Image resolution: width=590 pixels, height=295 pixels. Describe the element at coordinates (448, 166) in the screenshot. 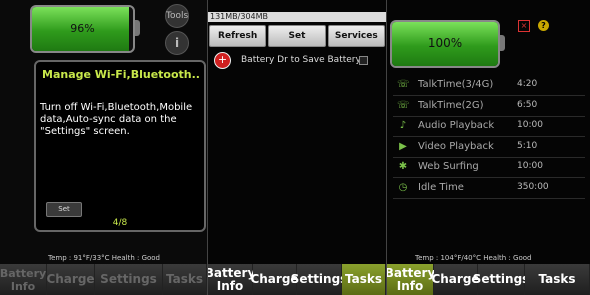

I see `stat-name: Web Surfing` at that location.